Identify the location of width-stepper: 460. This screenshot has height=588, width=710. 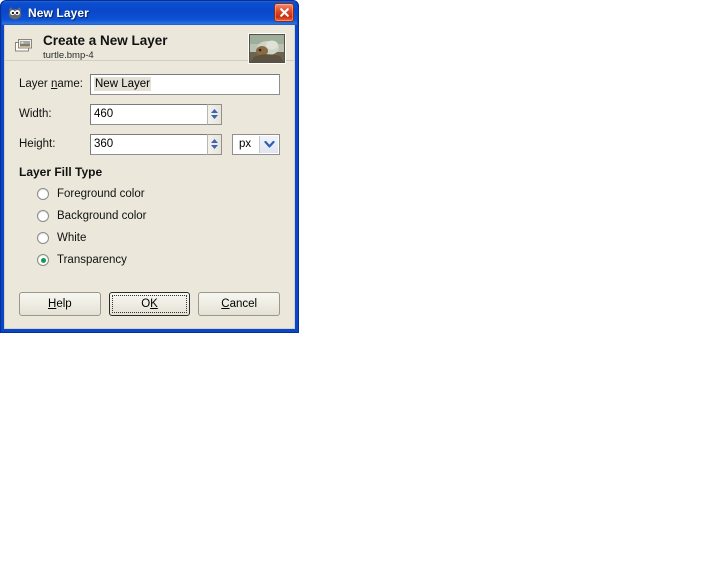
(156, 114).